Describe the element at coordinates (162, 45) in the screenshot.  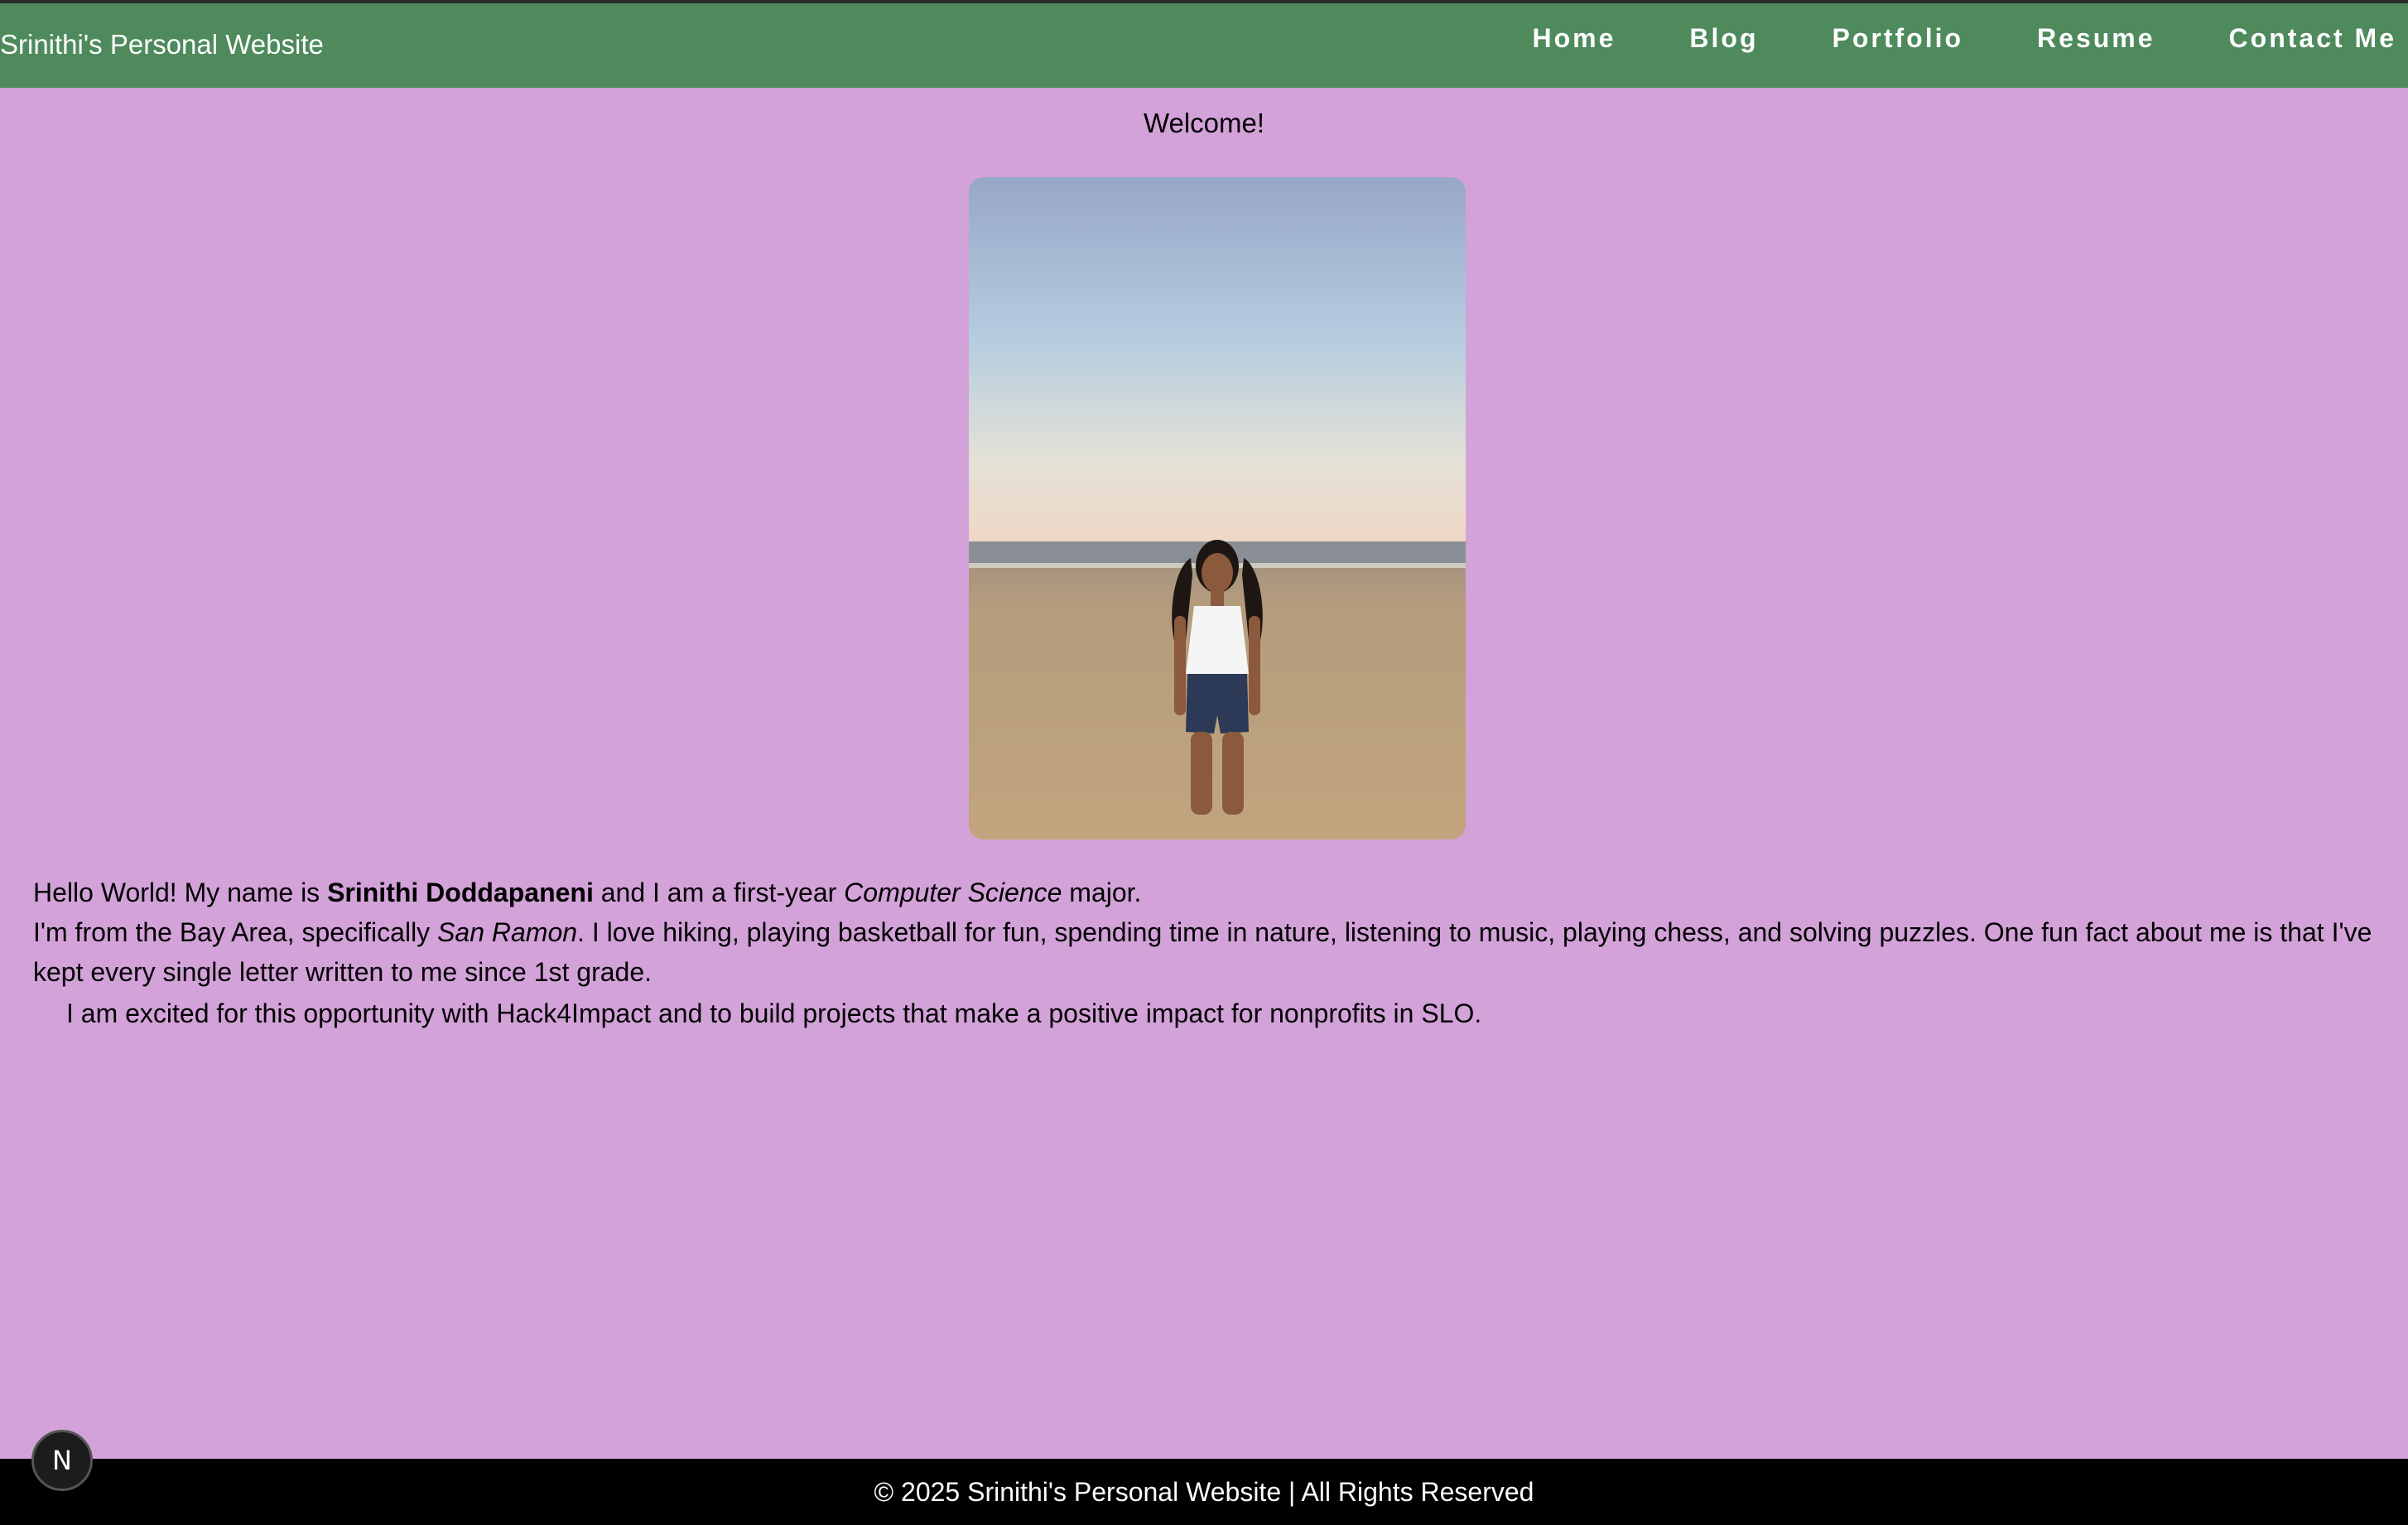
I see `site-title: Srinithi's Personal Website` at that location.